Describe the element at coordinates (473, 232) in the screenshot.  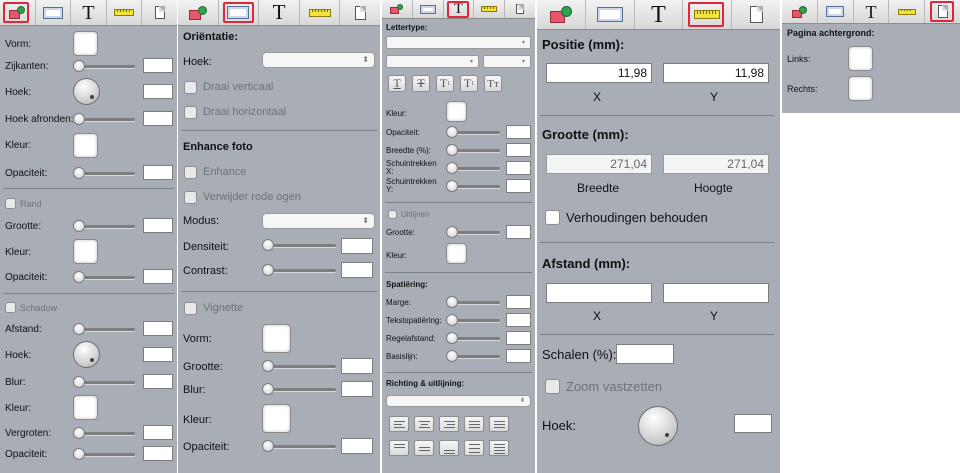
I see `outline-size-slider` at that location.